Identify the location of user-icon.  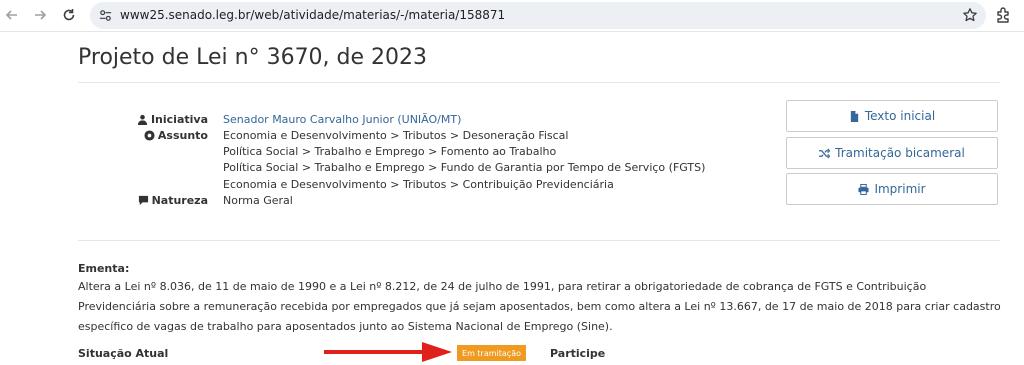
(142, 119).